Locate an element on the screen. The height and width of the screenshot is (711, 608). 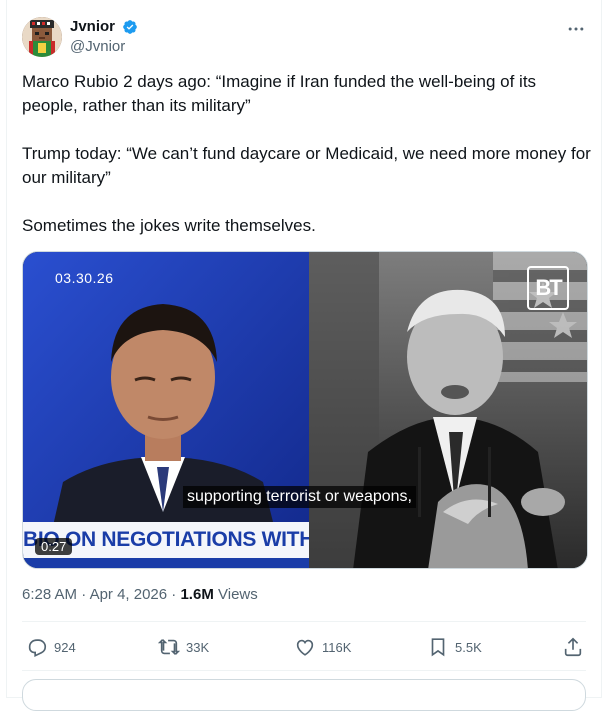
reply-button: 924 is located at coordinates (51, 647).